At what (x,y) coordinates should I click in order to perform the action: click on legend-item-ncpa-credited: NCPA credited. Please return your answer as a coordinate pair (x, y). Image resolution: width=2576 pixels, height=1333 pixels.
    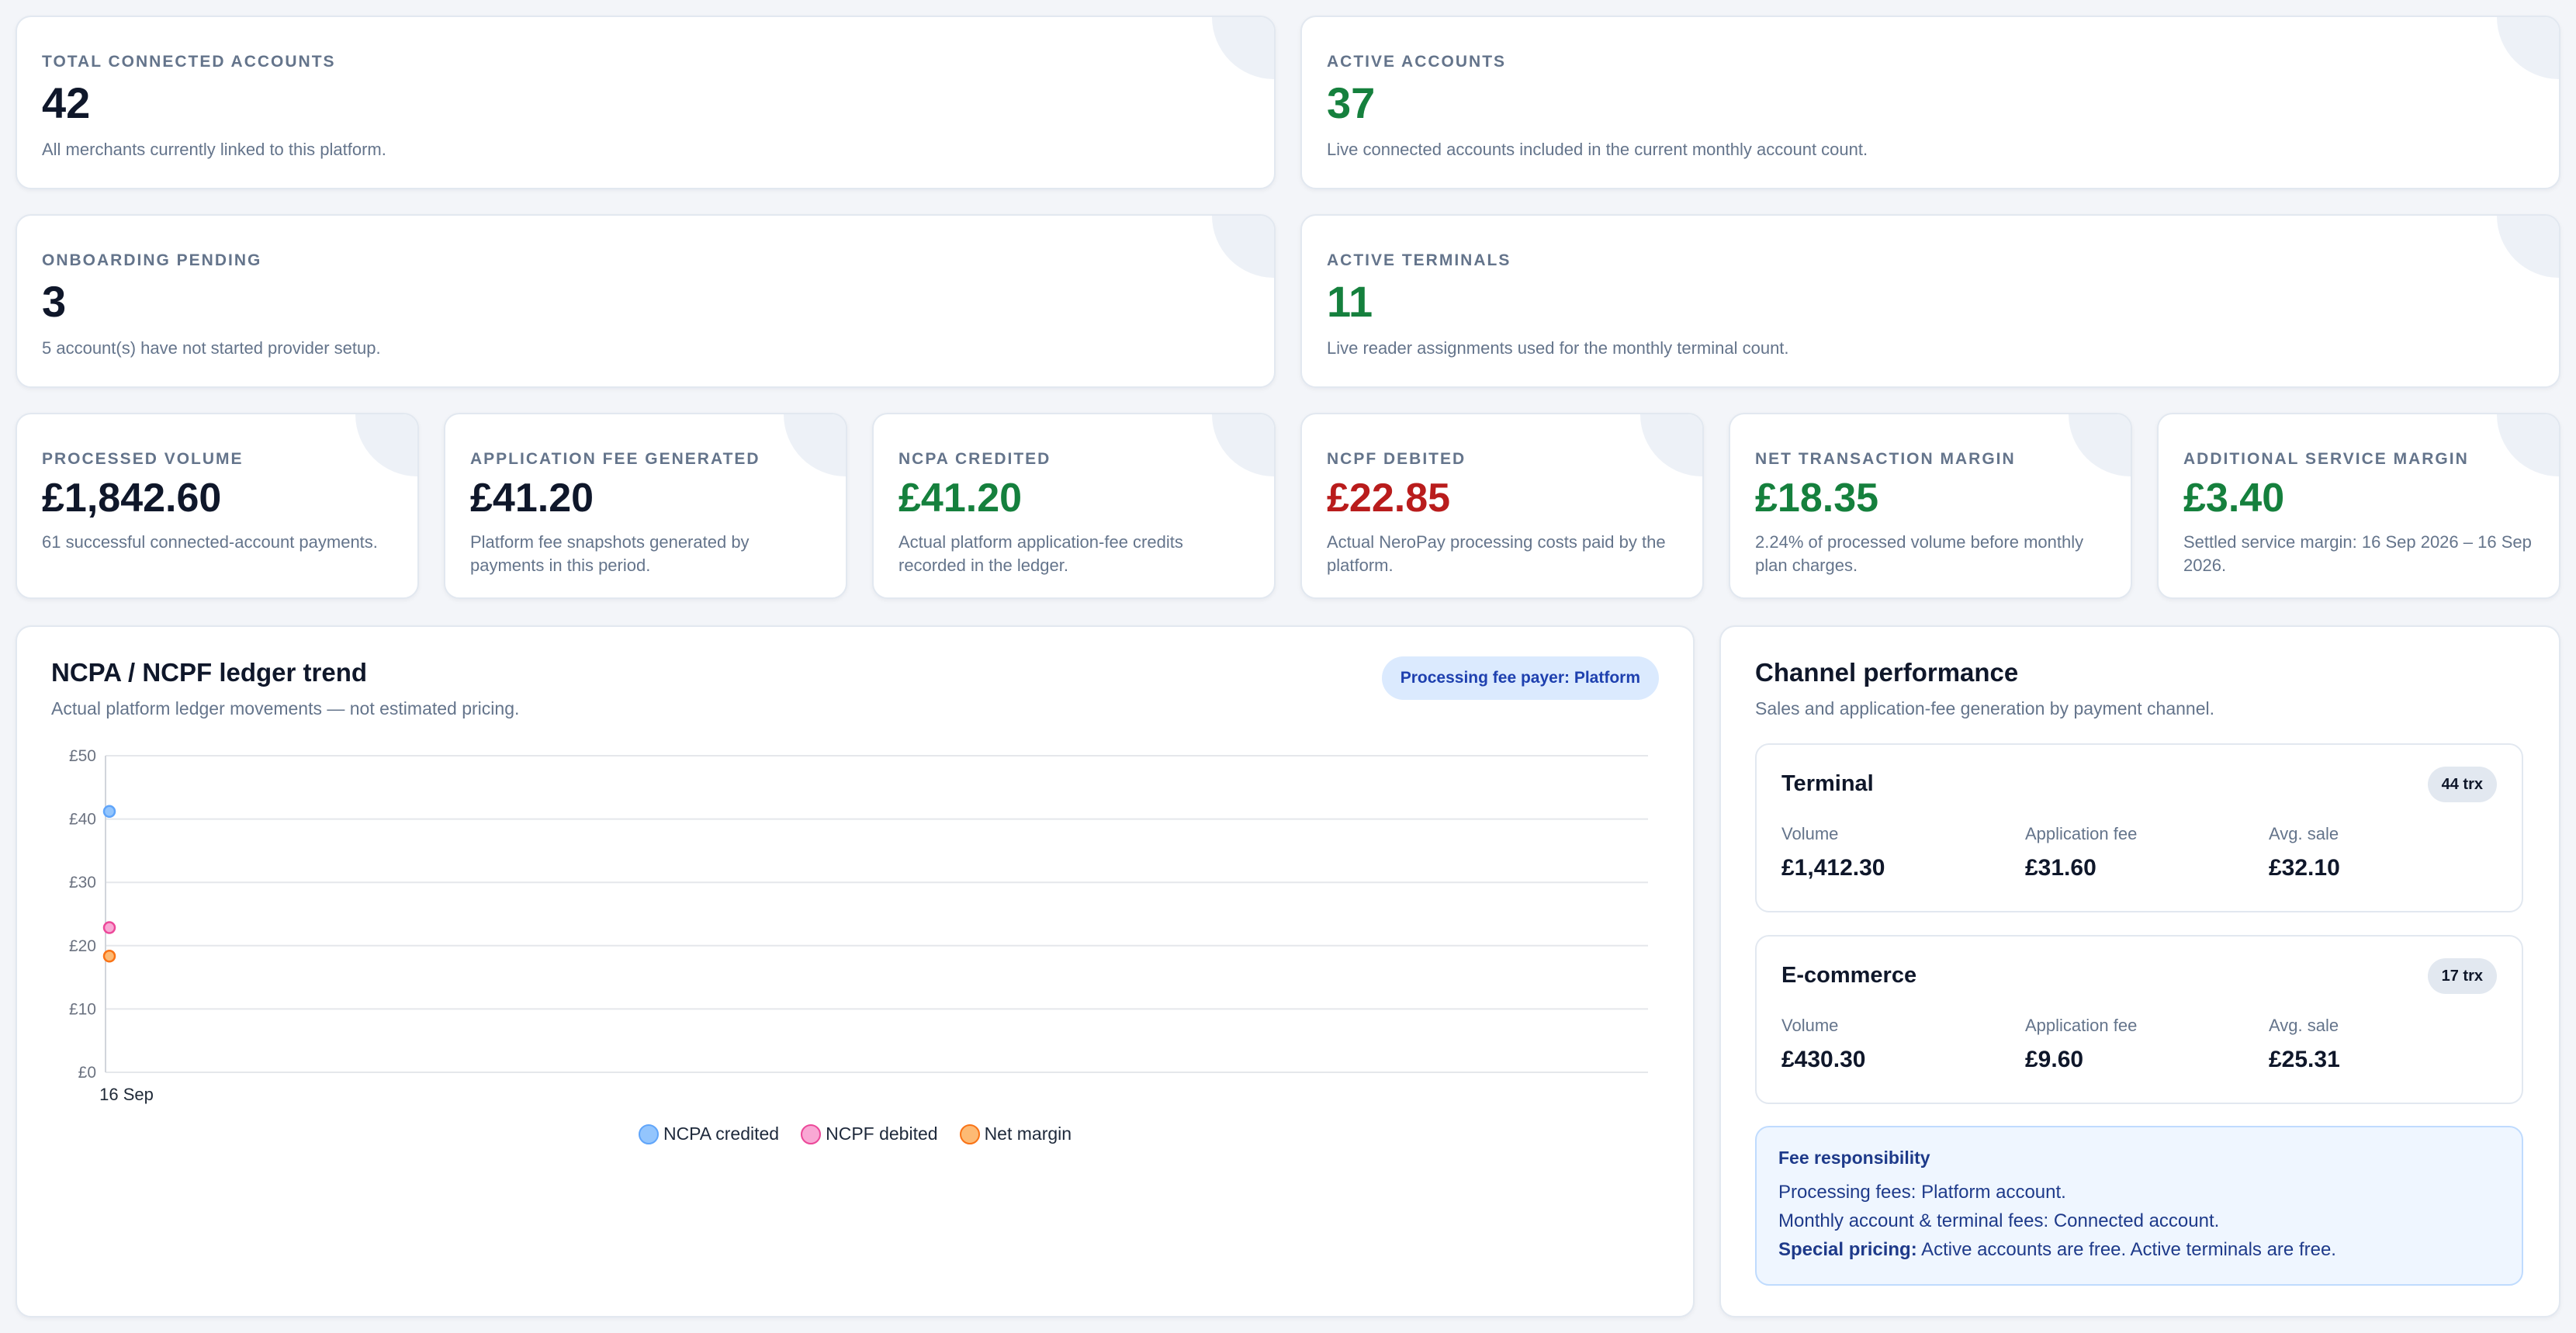
    Looking at the image, I should click on (709, 1134).